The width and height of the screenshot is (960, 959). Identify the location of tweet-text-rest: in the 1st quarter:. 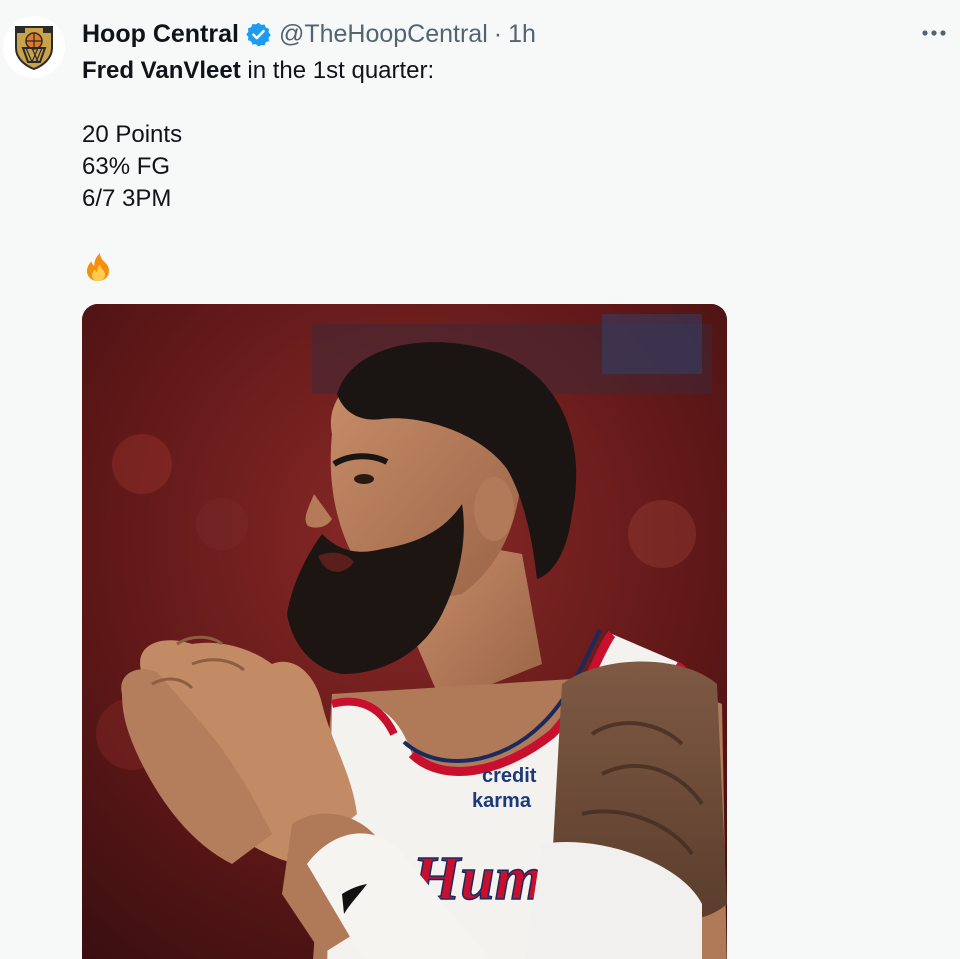
(337, 70).